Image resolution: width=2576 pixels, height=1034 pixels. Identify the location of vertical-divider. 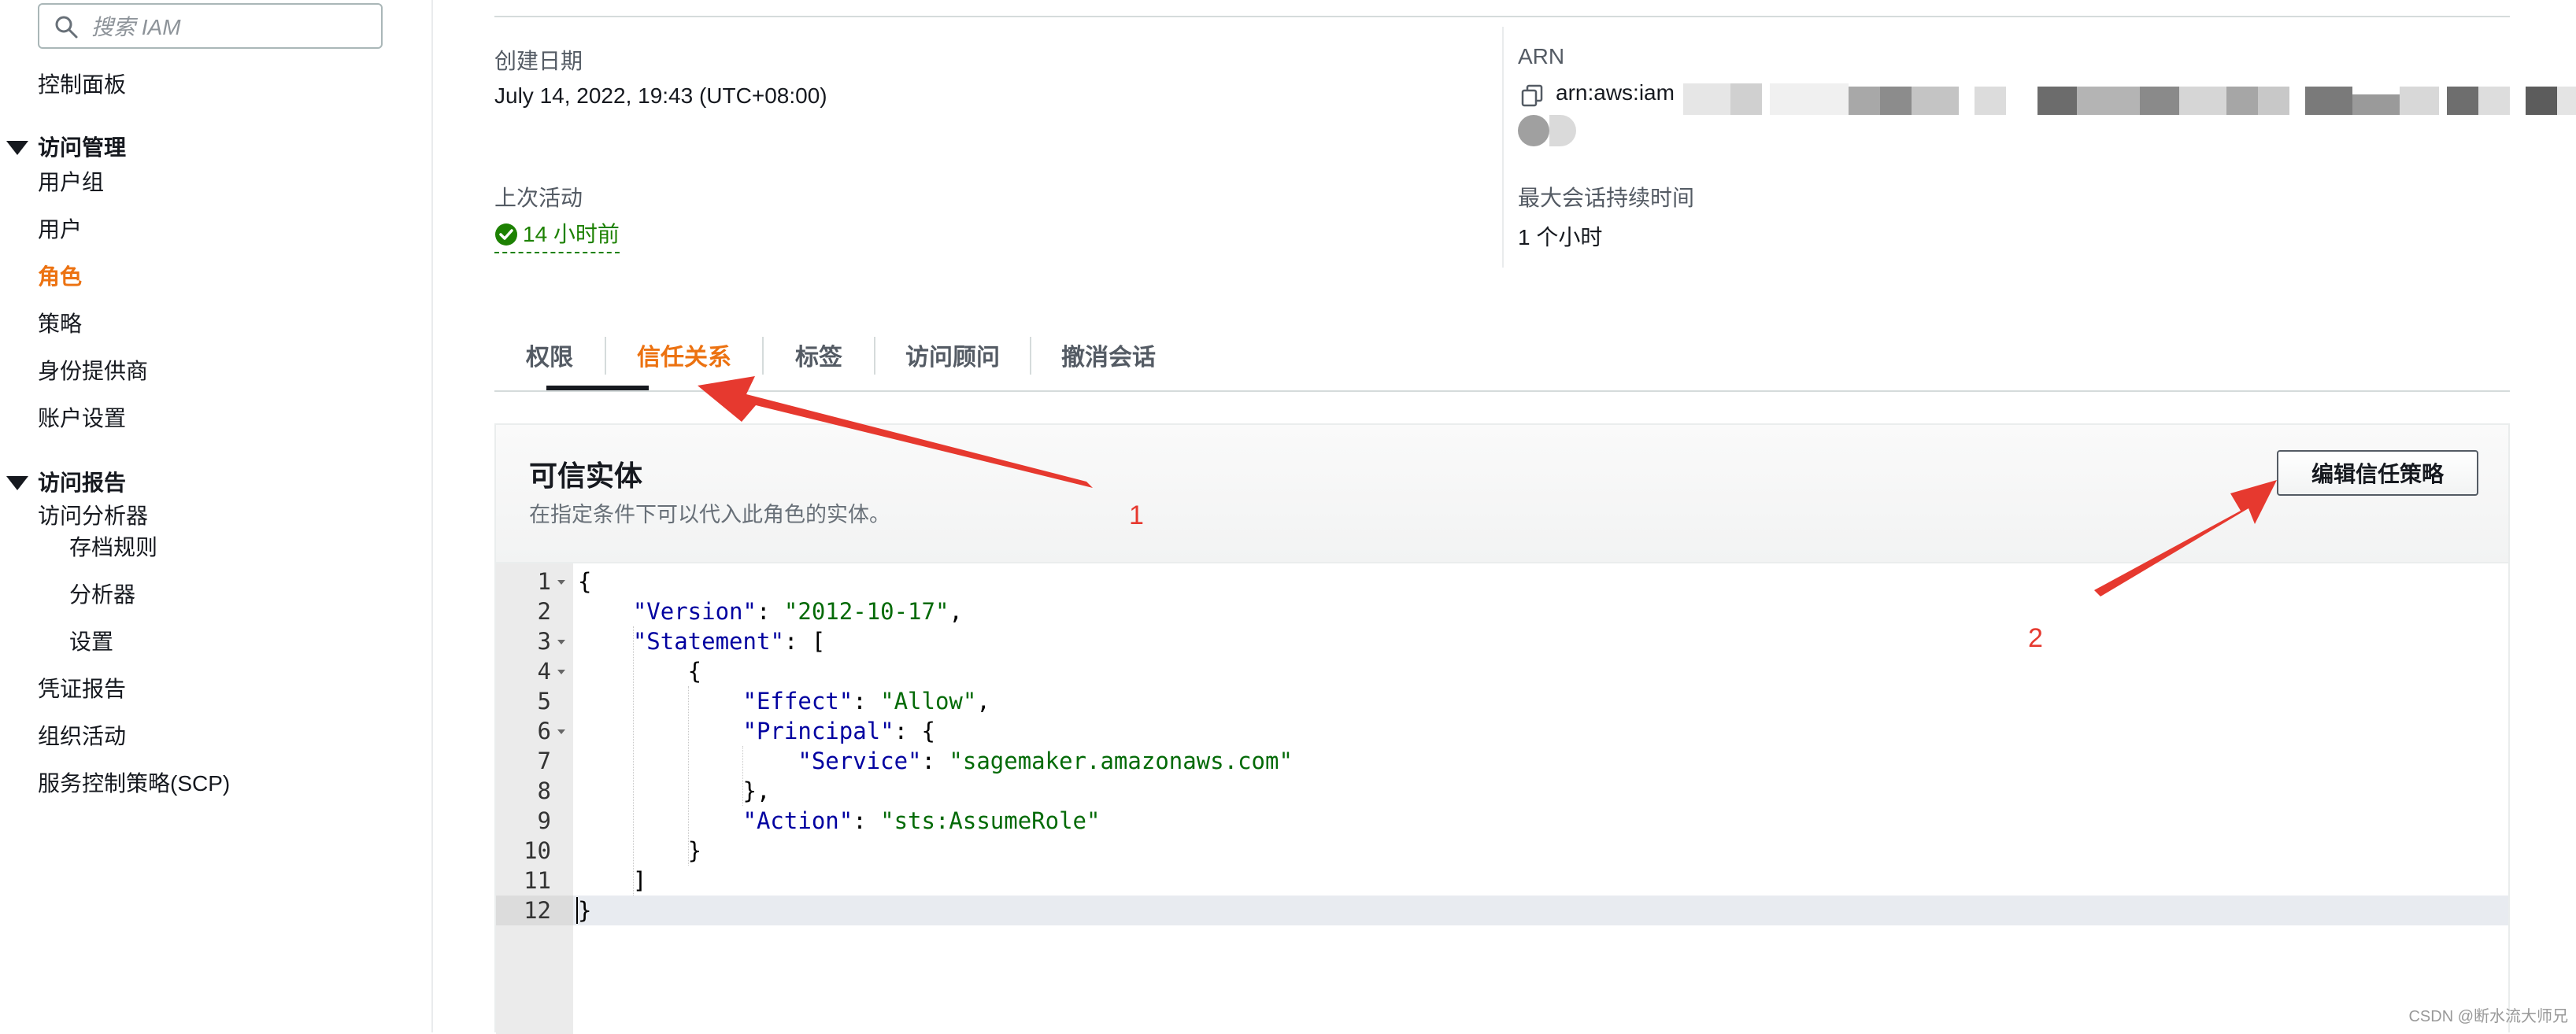
(1503, 148).